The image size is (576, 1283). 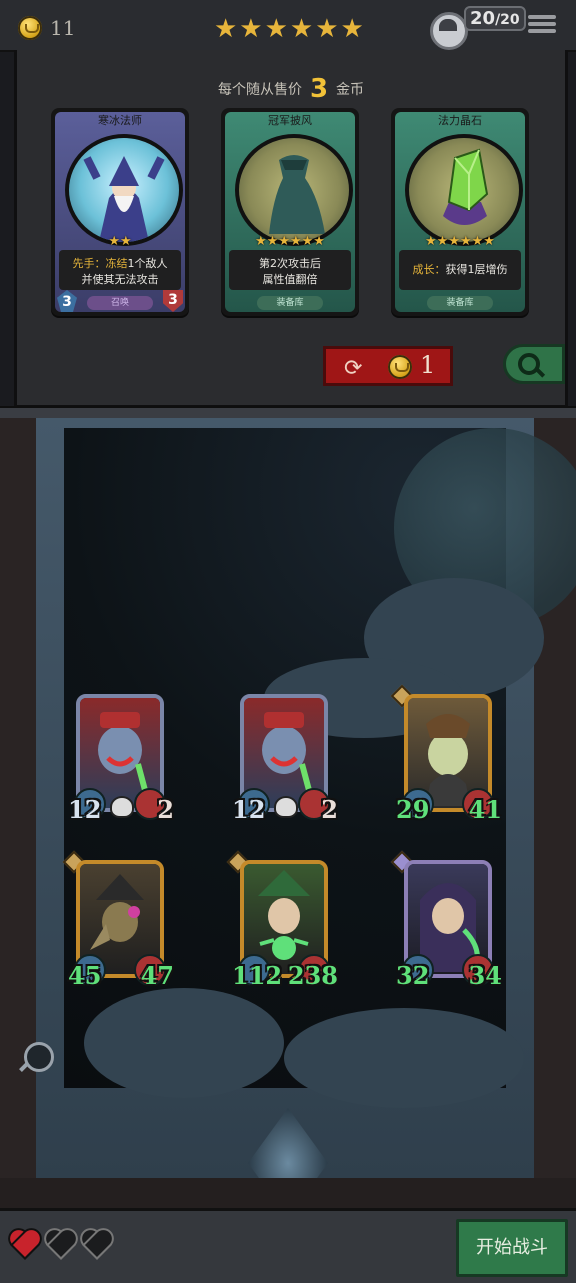 I want to click on card-desc-line1: 第2次攻击后, so click(x=290, y=263).